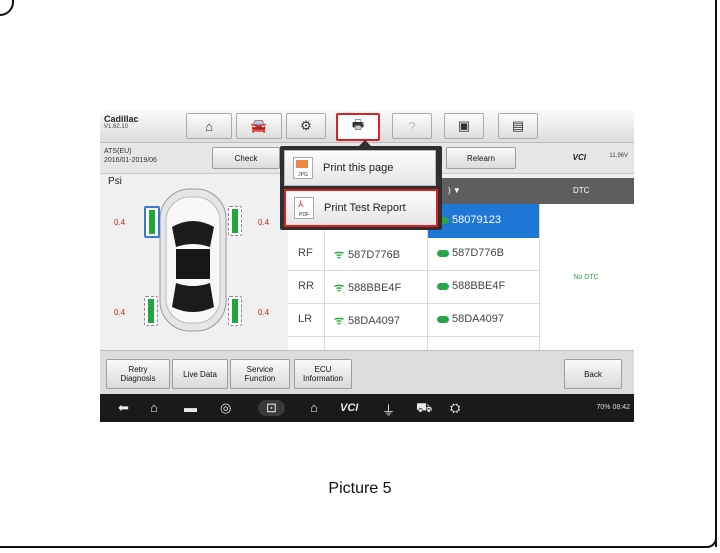  I want to click on help-button: ?, so click(412, 126).